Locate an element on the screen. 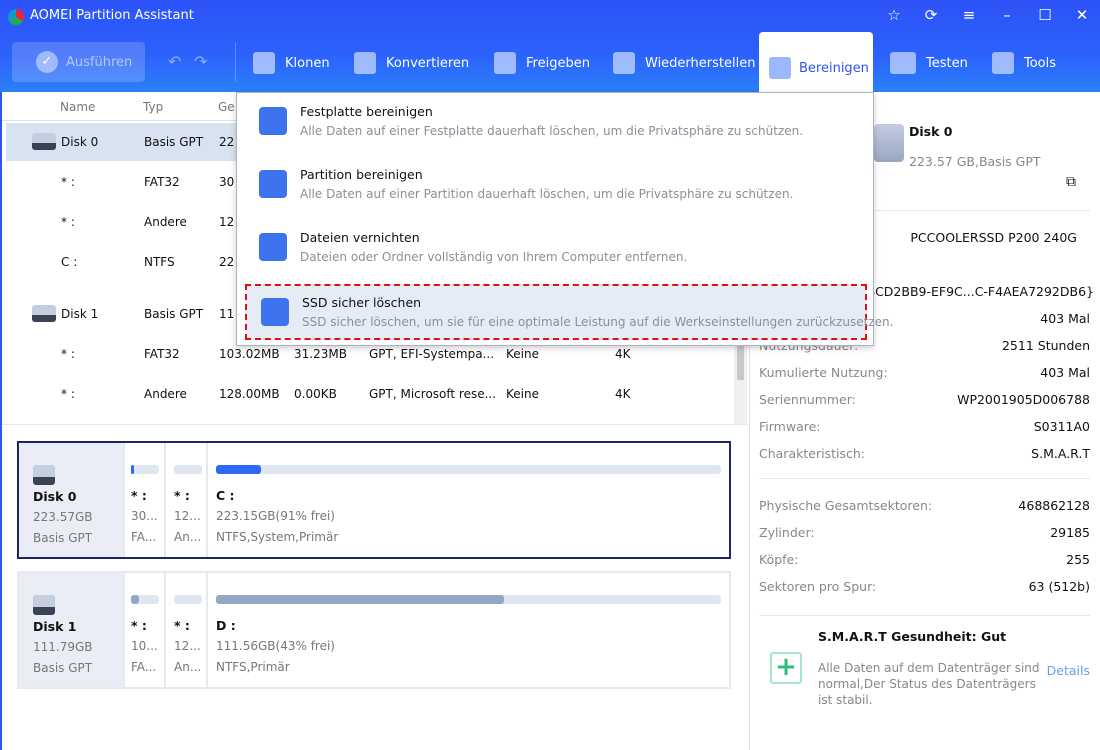 The width and height of the screenshot is (1100, 750). ssd-eraser-icon is located at coordinates (275, 312).